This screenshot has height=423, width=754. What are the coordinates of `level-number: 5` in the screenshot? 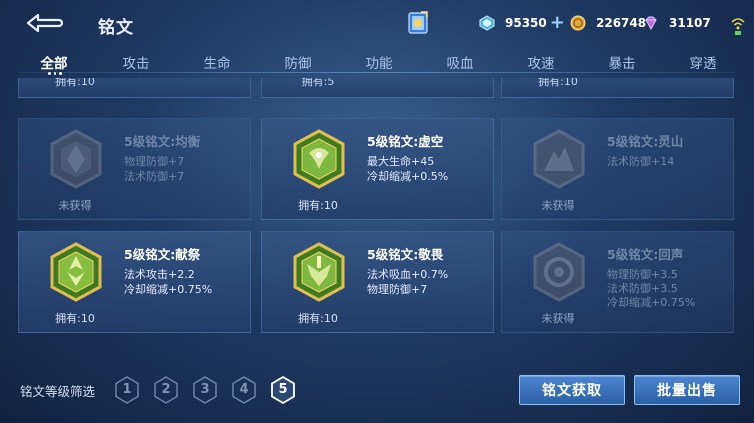 It's located at (283, 389).